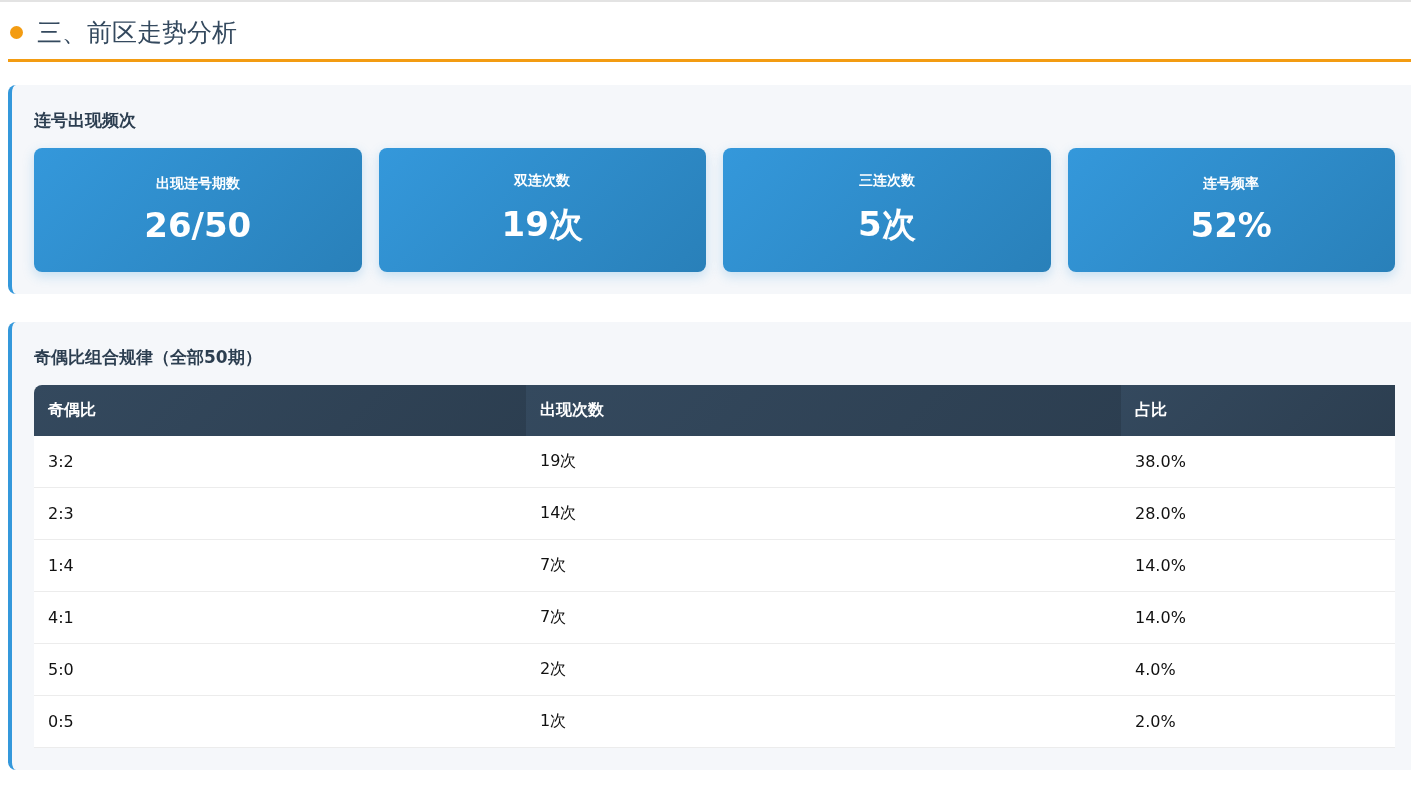 The image size is (1411, 788). Describe the element at coordinates (280, 617) in the screenshot. I see `table-cell: 4:1` at that location.